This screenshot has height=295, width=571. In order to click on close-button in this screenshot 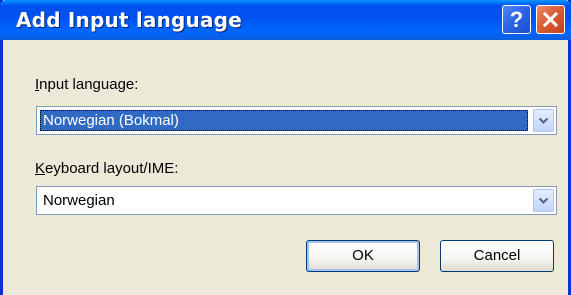, I will do `click(550, 19)`.